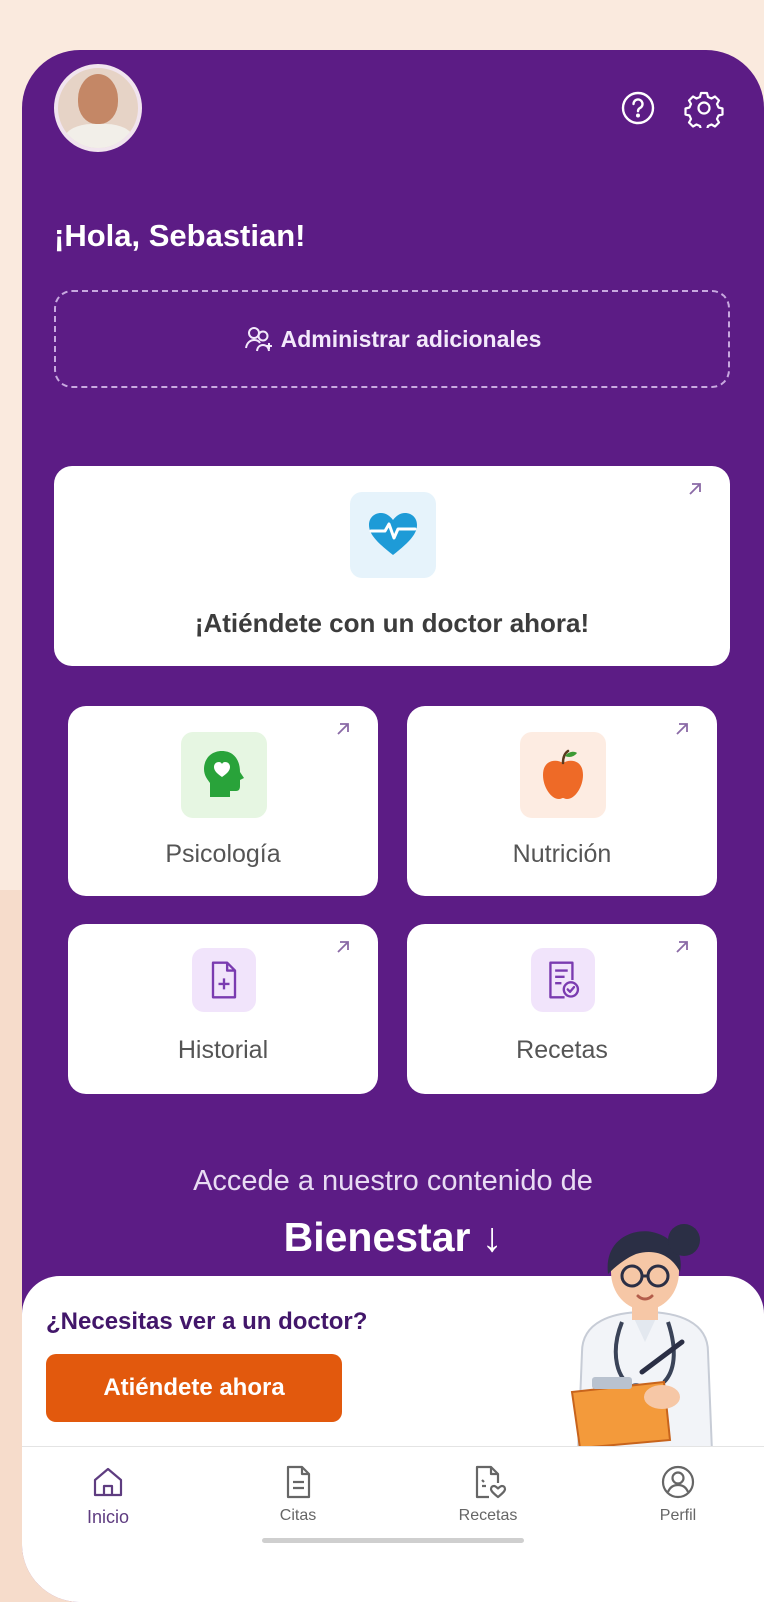 The image size is (764, 1602). What do you see at coordinates (563, 775) in the screenshot?
I see `apple-icon` at bounding box center [563, 775].